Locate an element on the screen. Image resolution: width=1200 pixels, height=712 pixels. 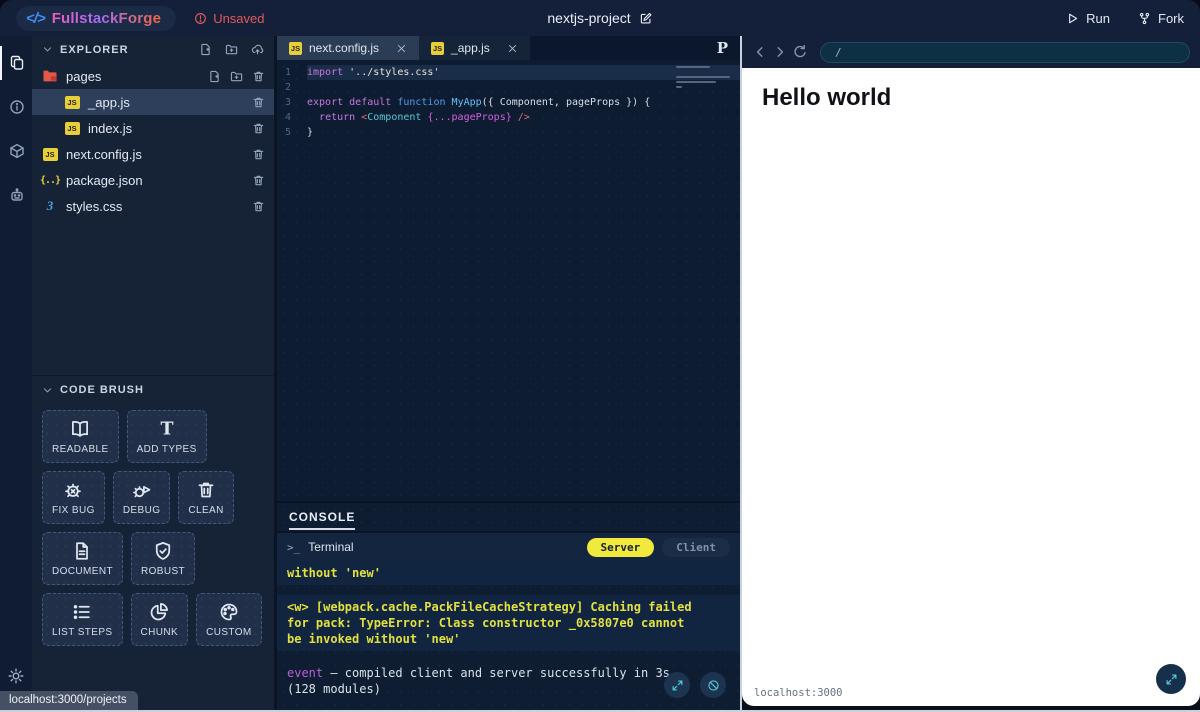
list-steps-icon is located at coordinates (82, 612).